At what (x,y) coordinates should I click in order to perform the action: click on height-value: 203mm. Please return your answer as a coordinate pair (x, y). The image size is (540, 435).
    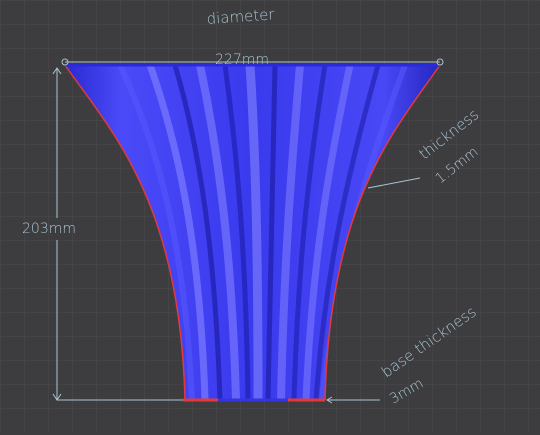
    Looking at the image, I should click on (49, 229).